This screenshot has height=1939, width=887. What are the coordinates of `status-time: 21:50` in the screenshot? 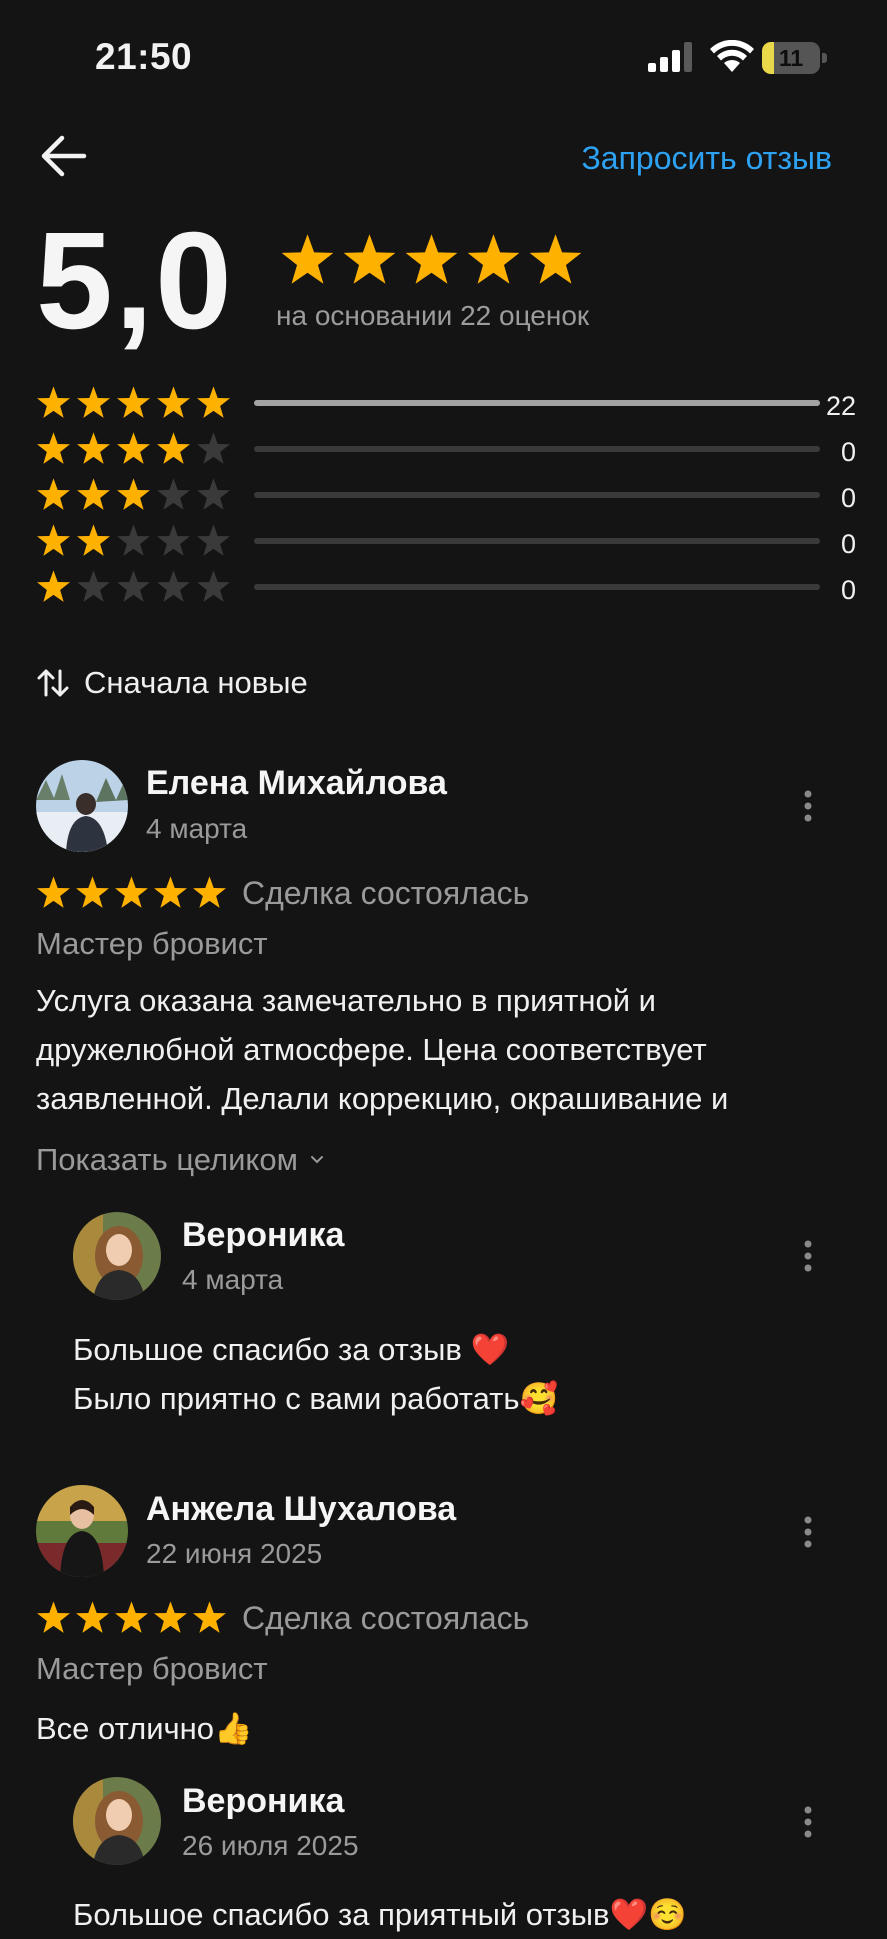 It's located at (144, 56).